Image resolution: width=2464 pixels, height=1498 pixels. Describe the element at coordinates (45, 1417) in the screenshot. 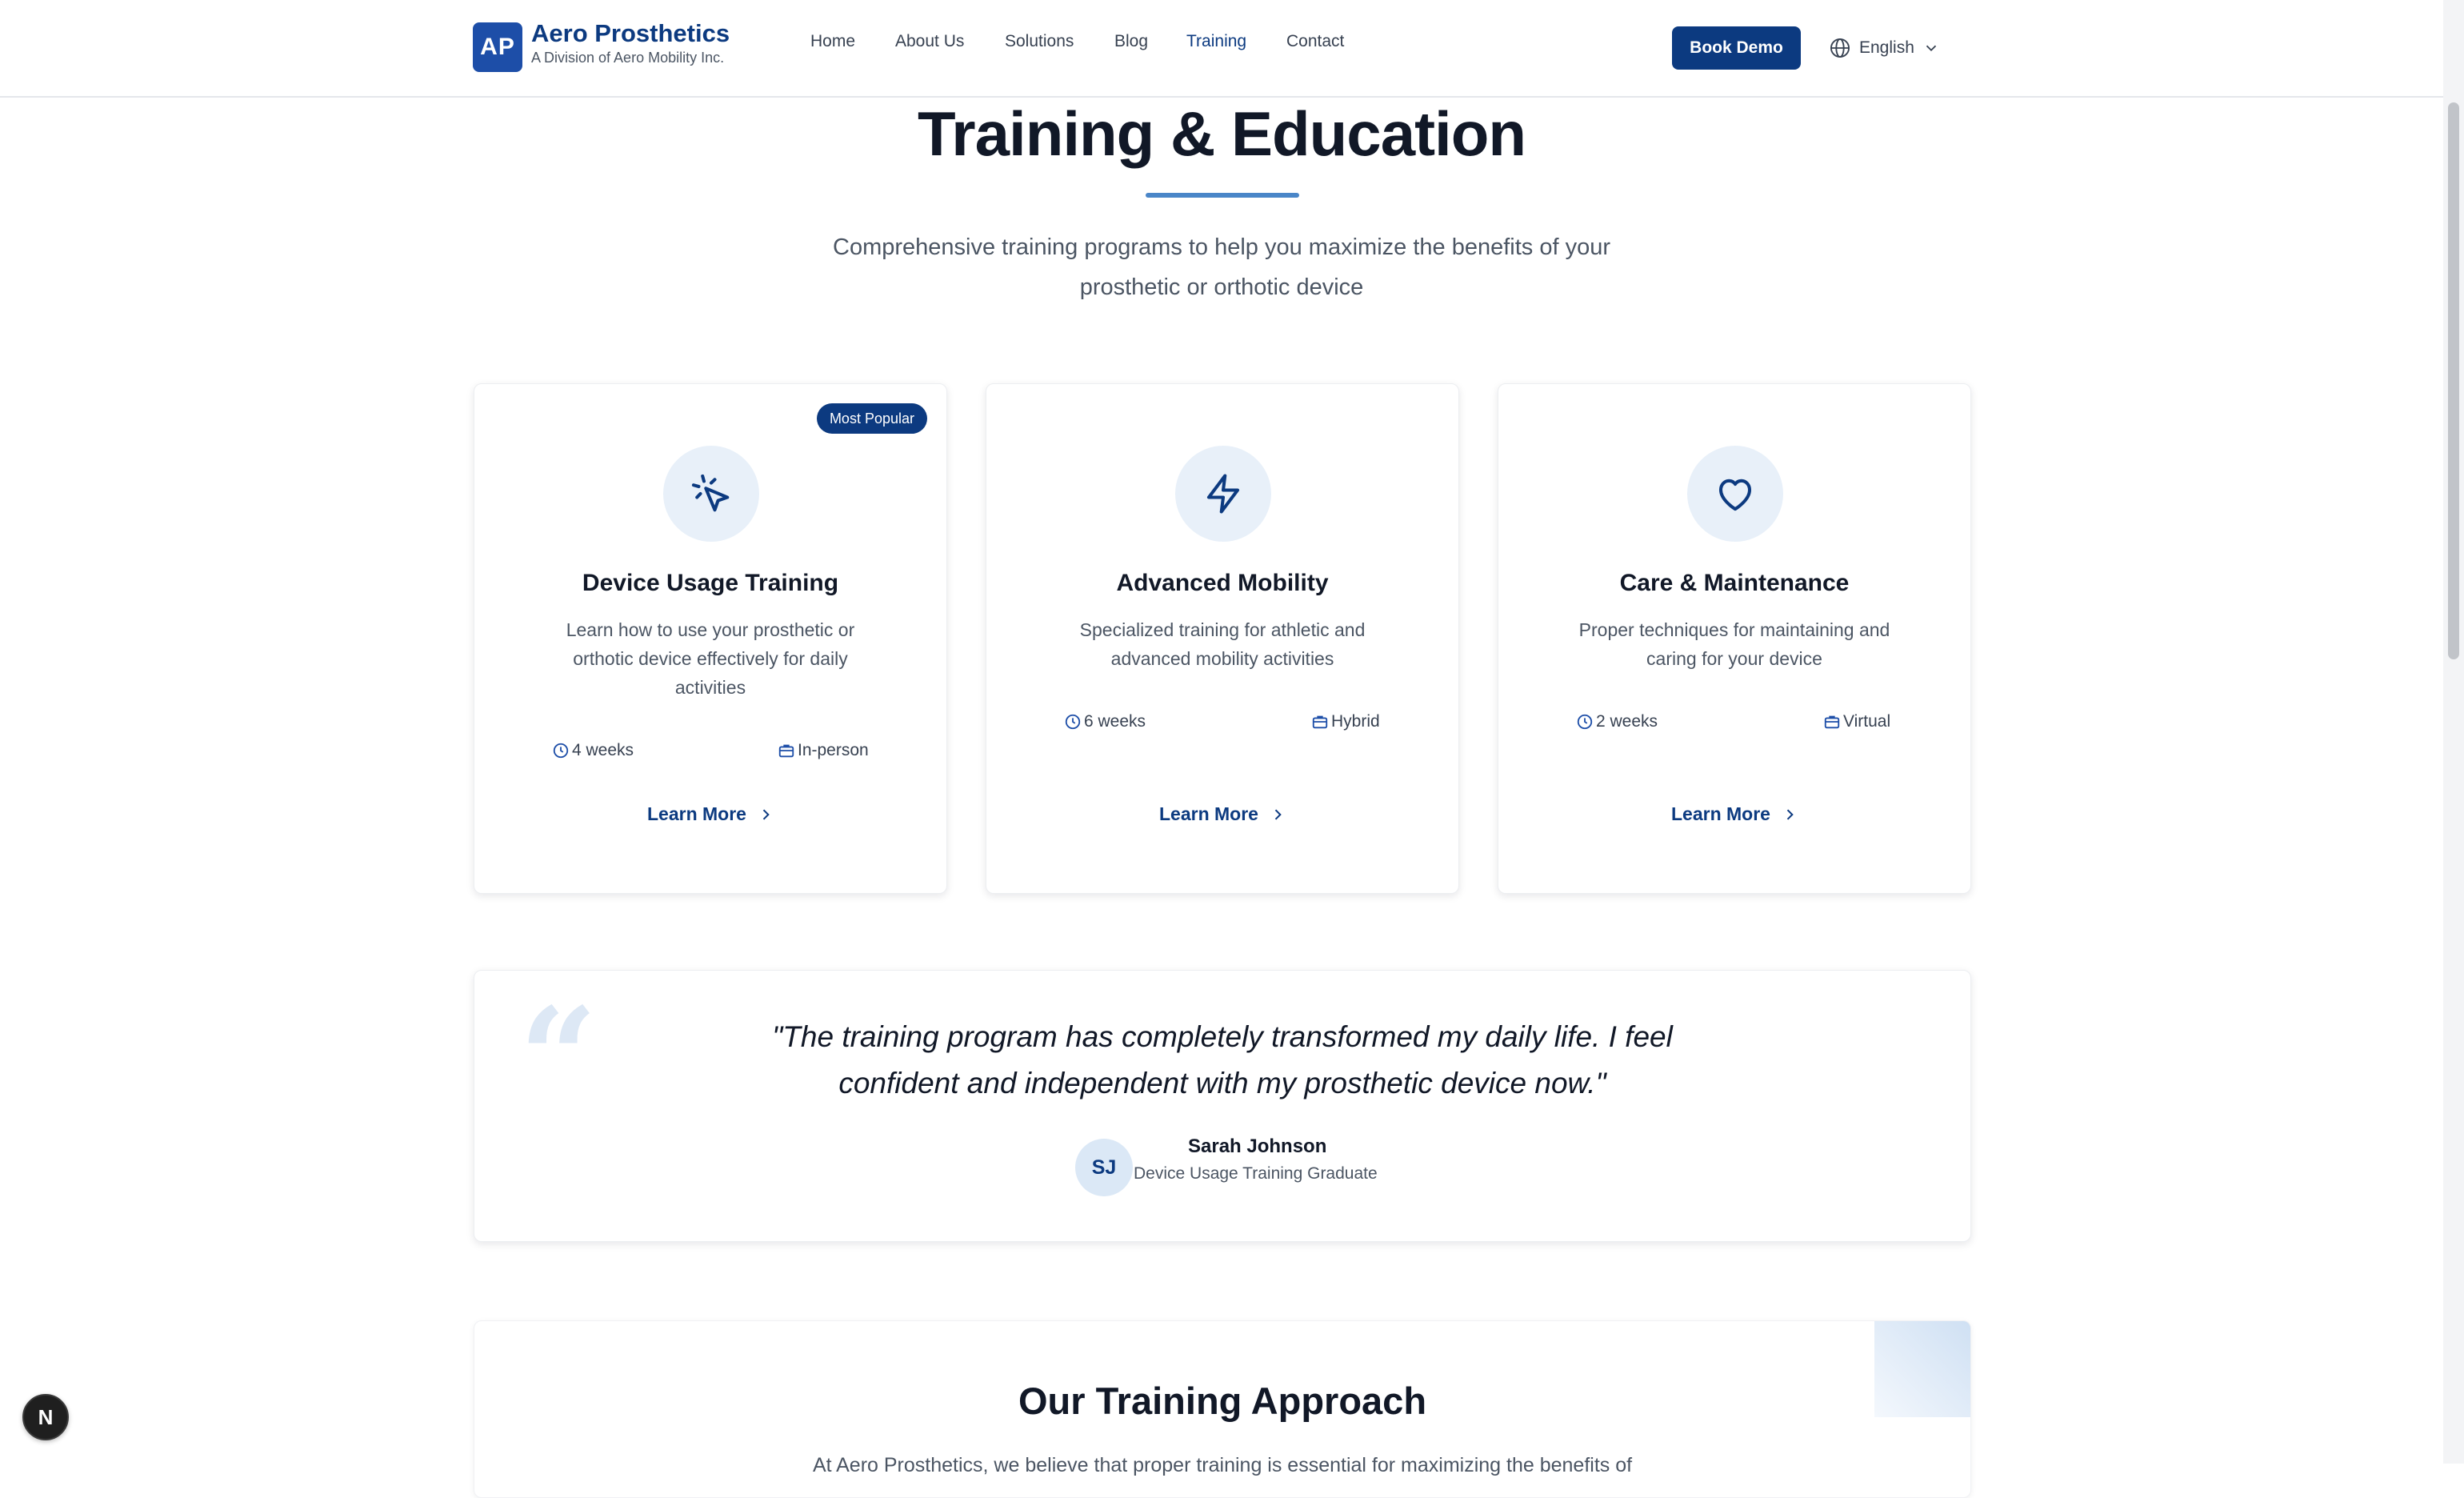

I see `nextjs-dev-indicator-button: N` at that location.